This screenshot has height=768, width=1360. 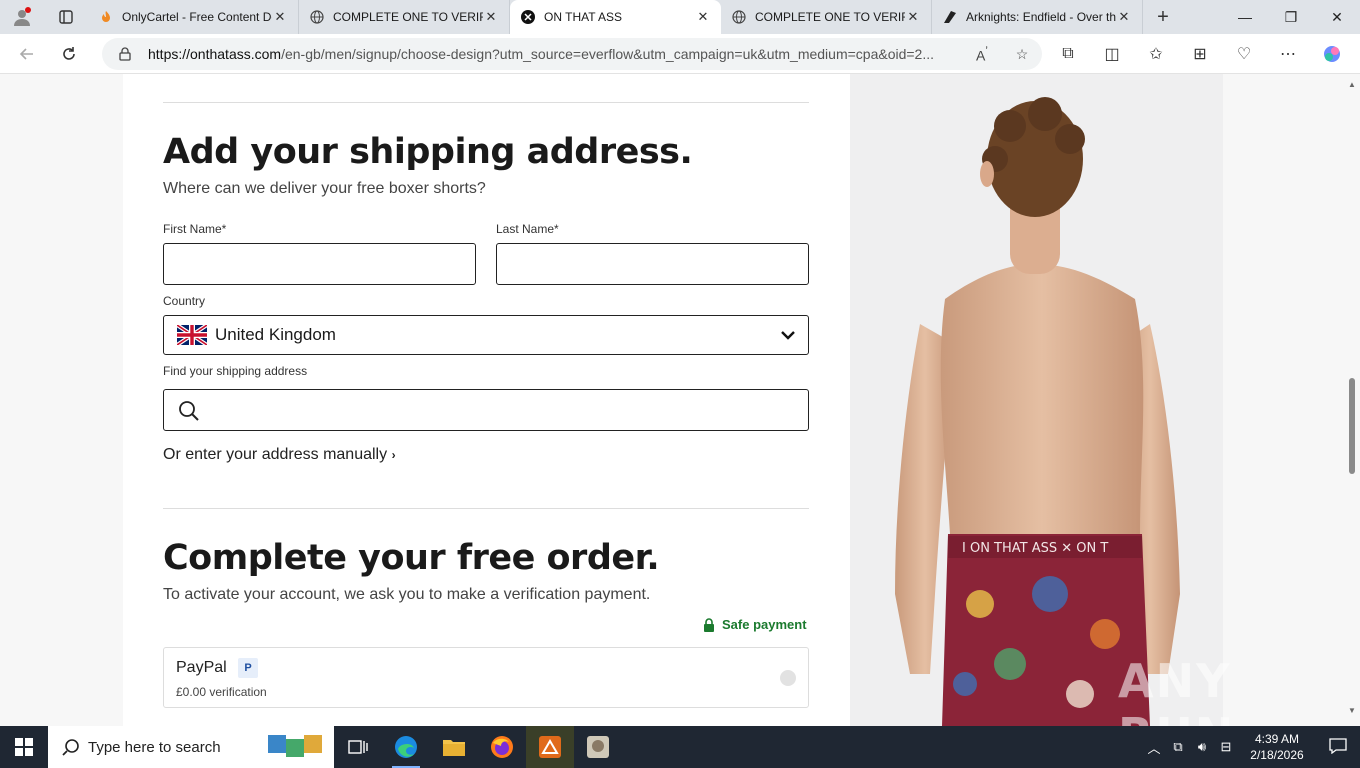 I want to click on globe-icon, so click(x=739, y=17).